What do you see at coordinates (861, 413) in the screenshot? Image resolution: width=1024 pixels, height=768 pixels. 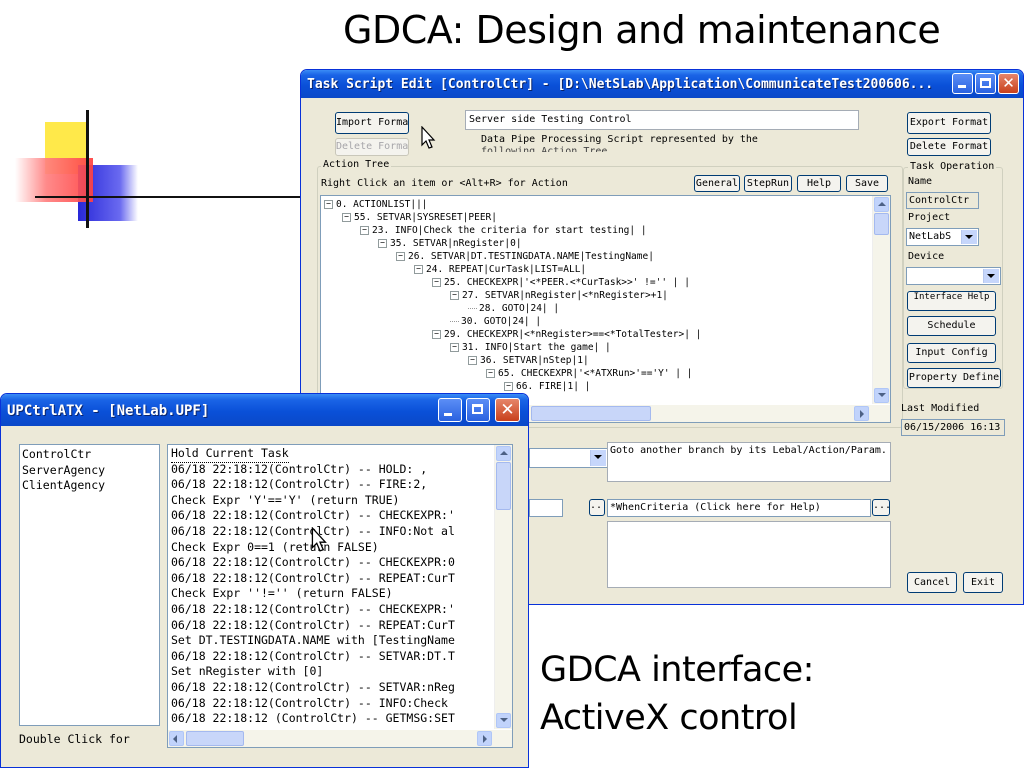 I see `tree-scroll-right-icon` at bounding box center [861, 413].